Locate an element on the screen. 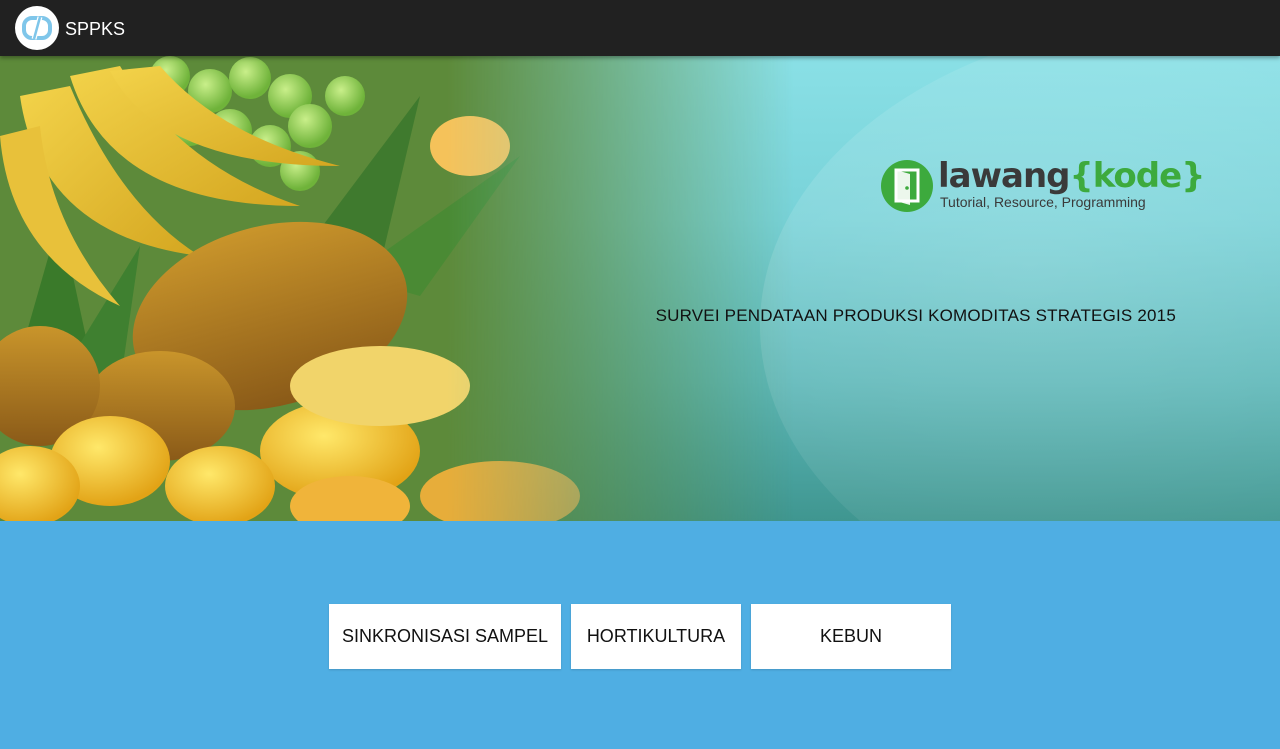  plantation-button: KEBUN is located at coordinates (851, 636).